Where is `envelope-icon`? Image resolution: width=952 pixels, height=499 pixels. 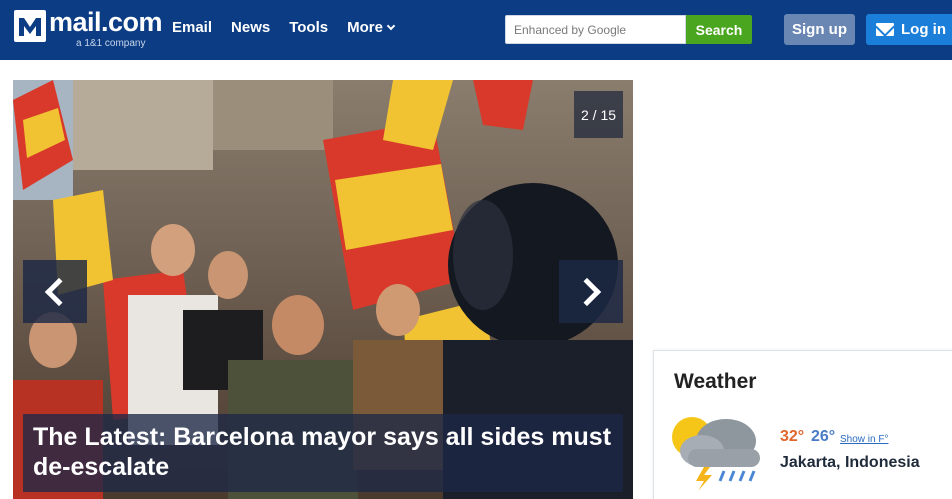
envelope-icon is located at coordinates (885, 29).